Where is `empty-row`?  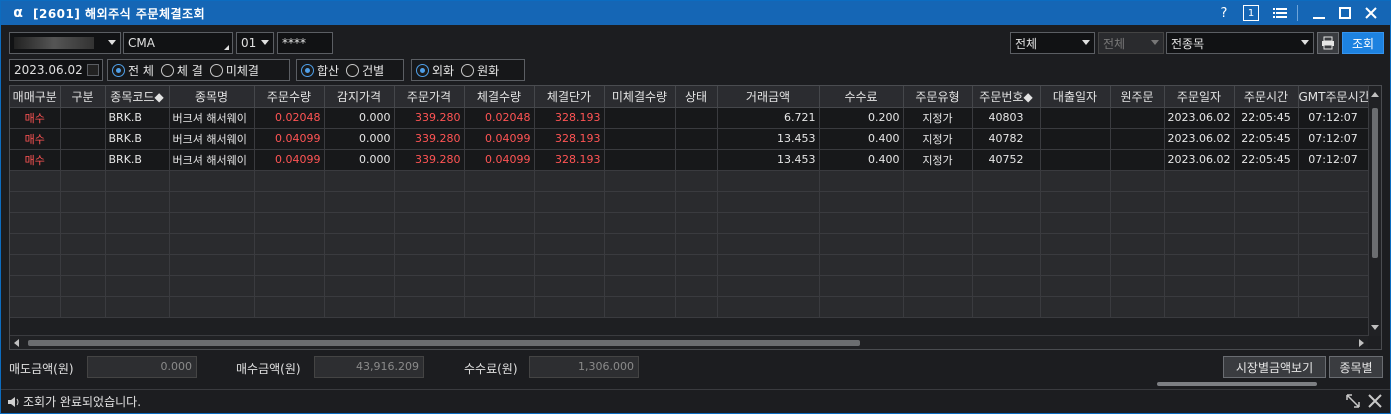 empty-row is located at coordinates (689, 286).